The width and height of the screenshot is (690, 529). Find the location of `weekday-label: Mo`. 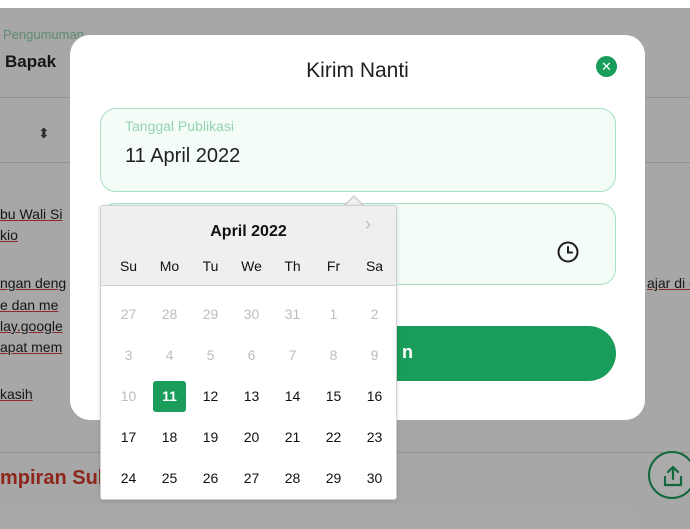

weekday-label: Mo is located at coordinates (169, 266).